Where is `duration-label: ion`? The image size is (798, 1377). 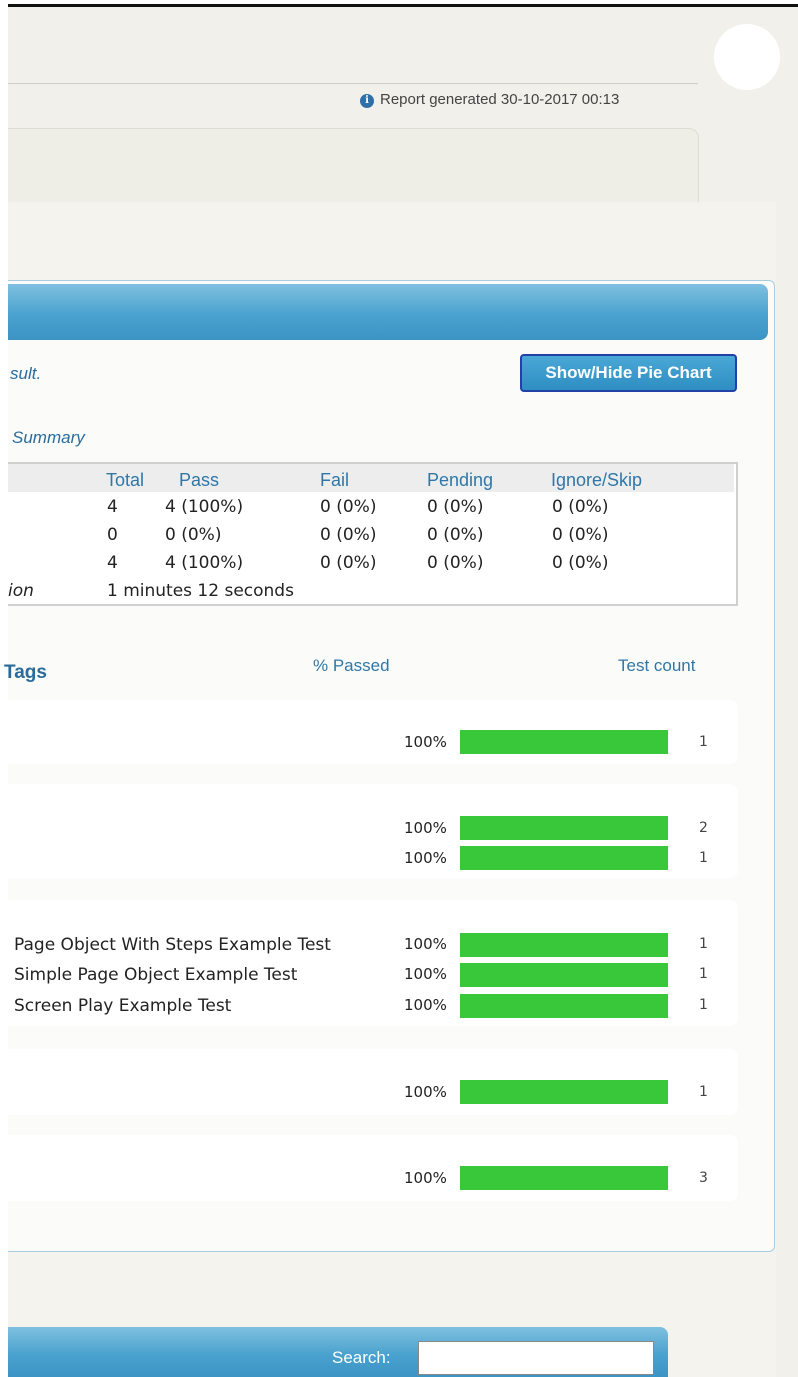 duration-label: ion is located at coordinates (21, 591).